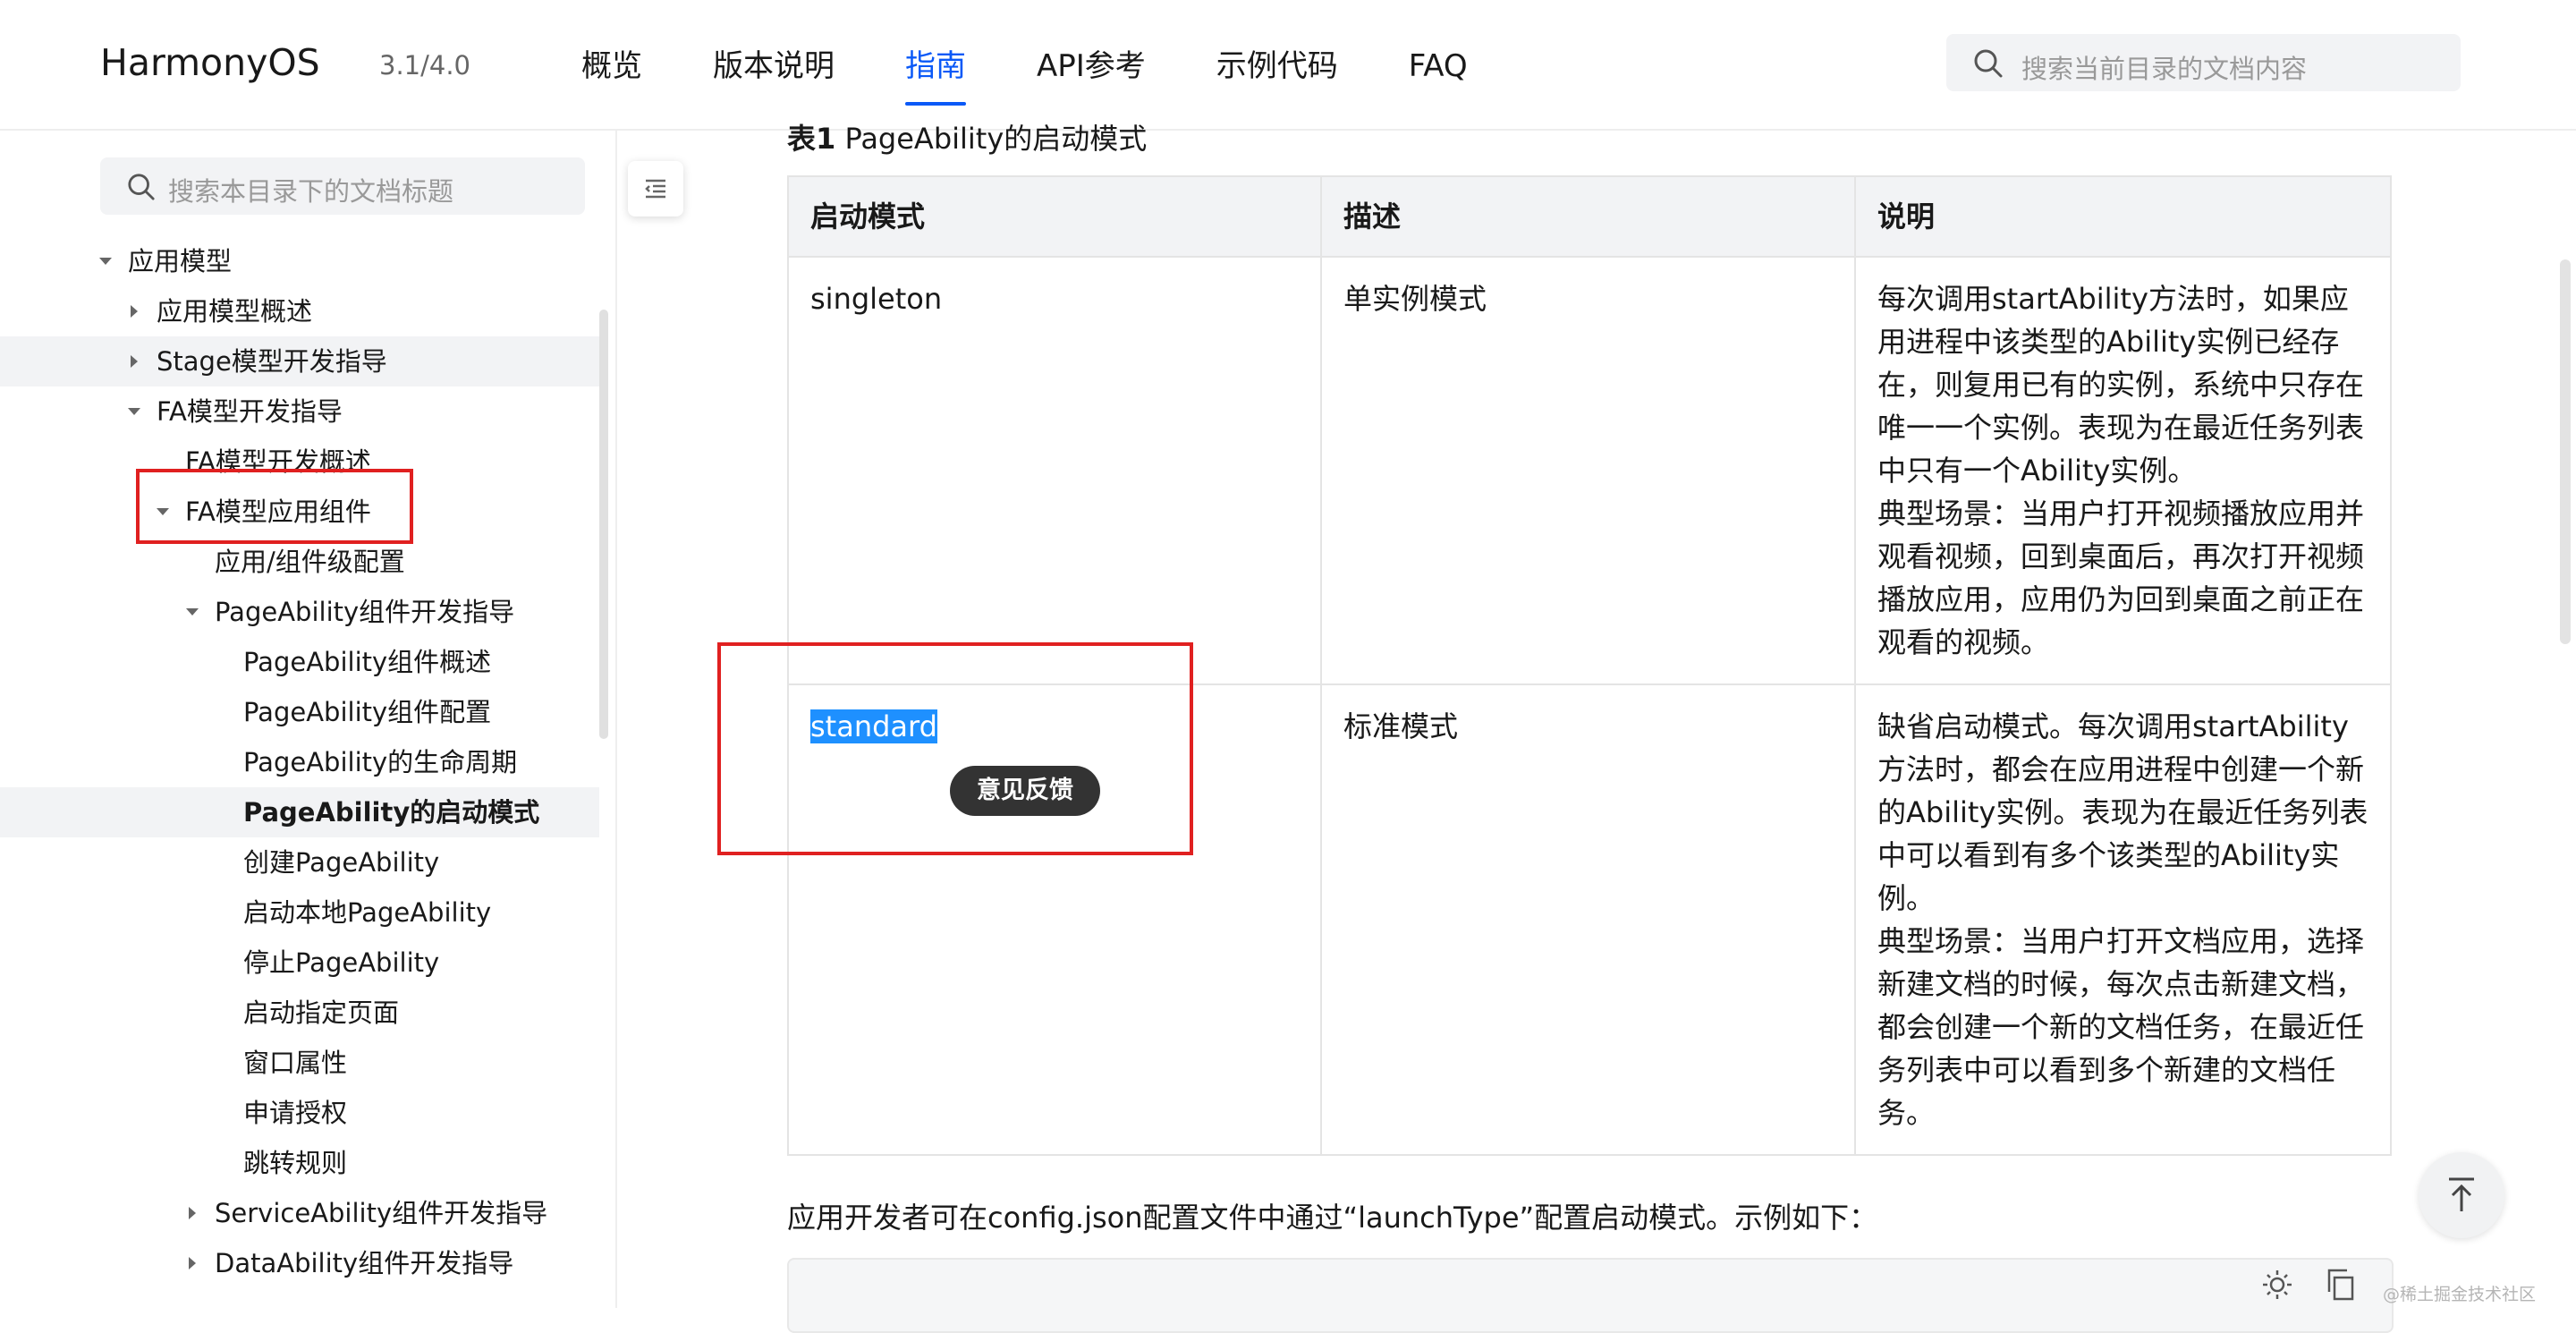 The width and height of the screenshot is (2576, 1333). I want to click on tree-item-pageability-overview: PageAbility组件概述, so click(299, 662).